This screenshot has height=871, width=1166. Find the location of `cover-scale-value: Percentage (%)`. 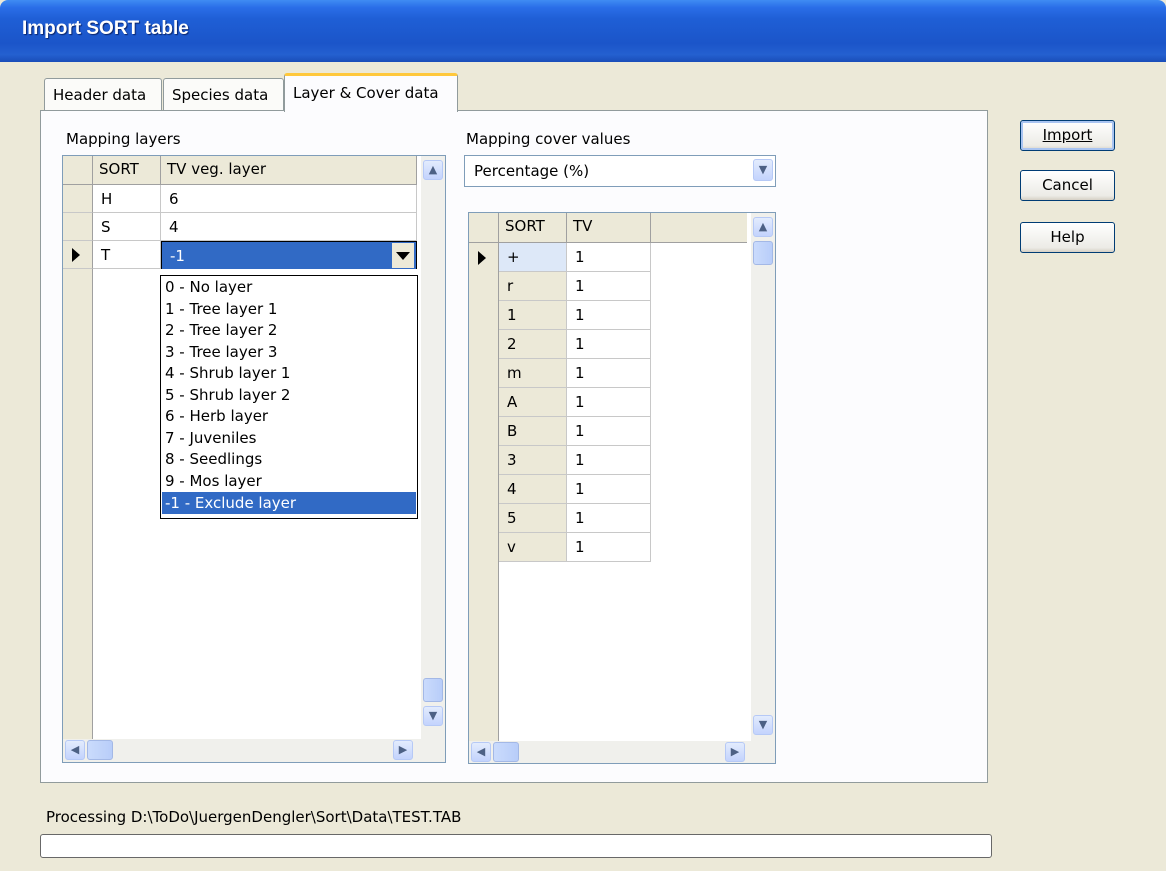

cover-scale-value: Percentage (%) is located at coordinates (532, 171).